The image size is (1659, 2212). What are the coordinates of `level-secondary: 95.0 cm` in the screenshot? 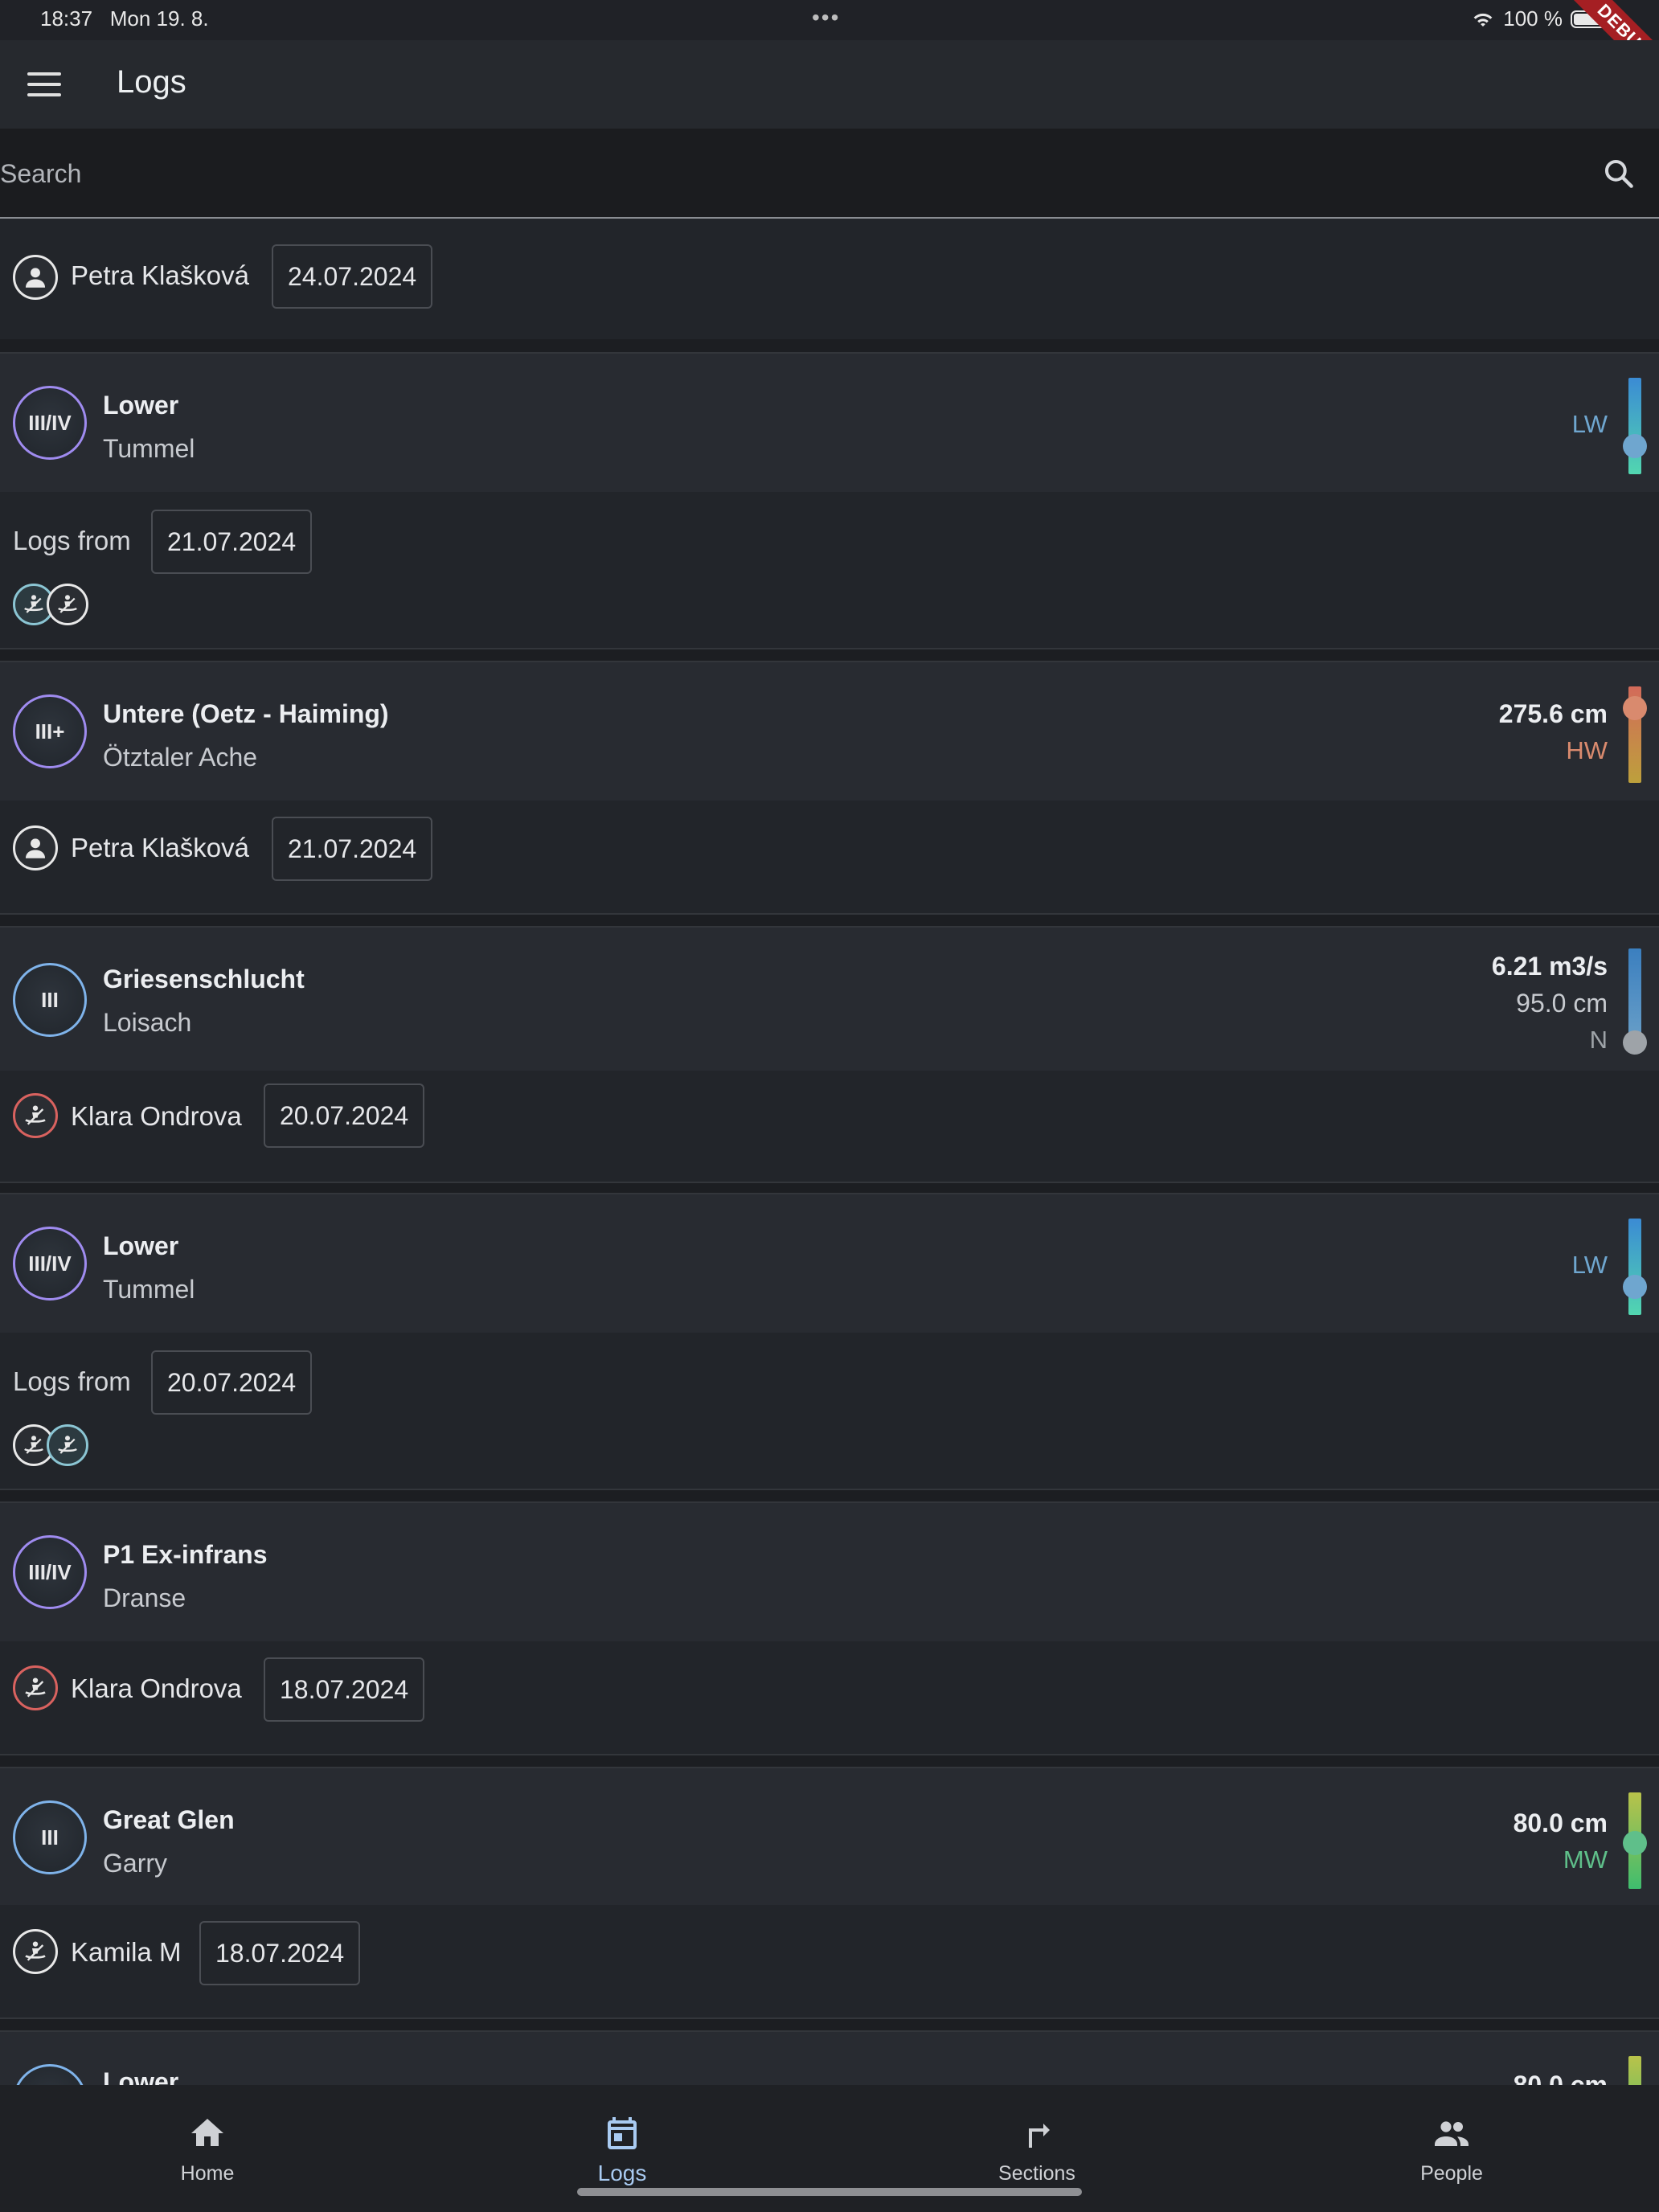 It's located at (1562, 1003).